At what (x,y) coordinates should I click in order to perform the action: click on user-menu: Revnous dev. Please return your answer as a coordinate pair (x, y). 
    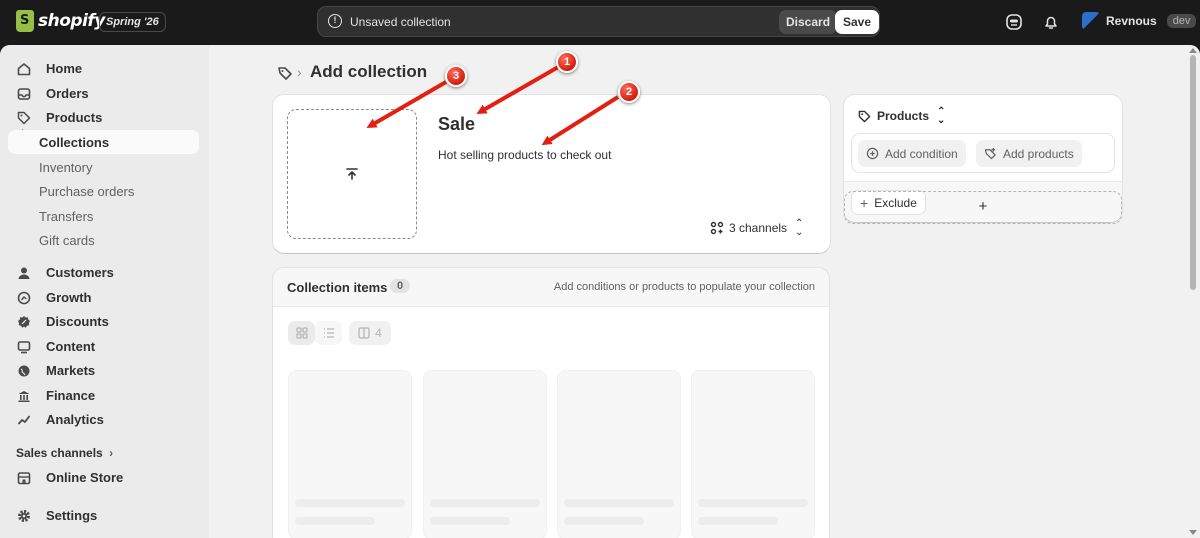
    Looking at the image, I should click on (1139, 21).